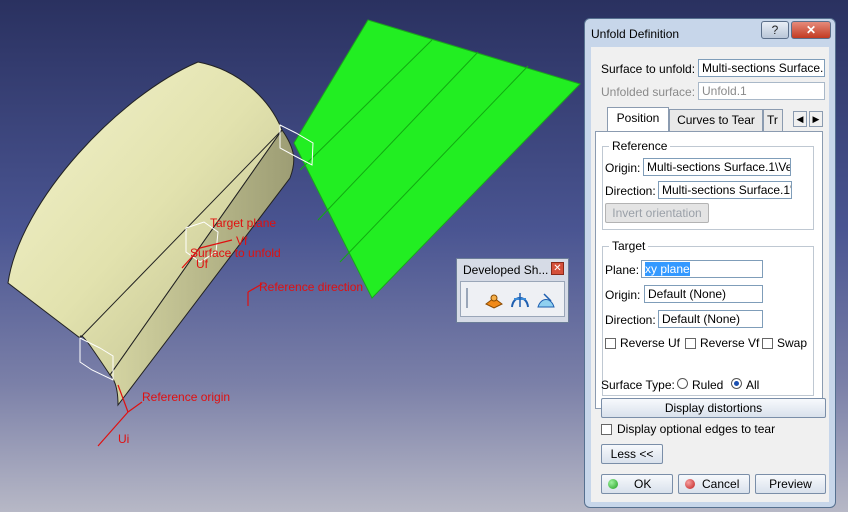  I want to click on target-direction-label: Direction:, so click(630, 320).